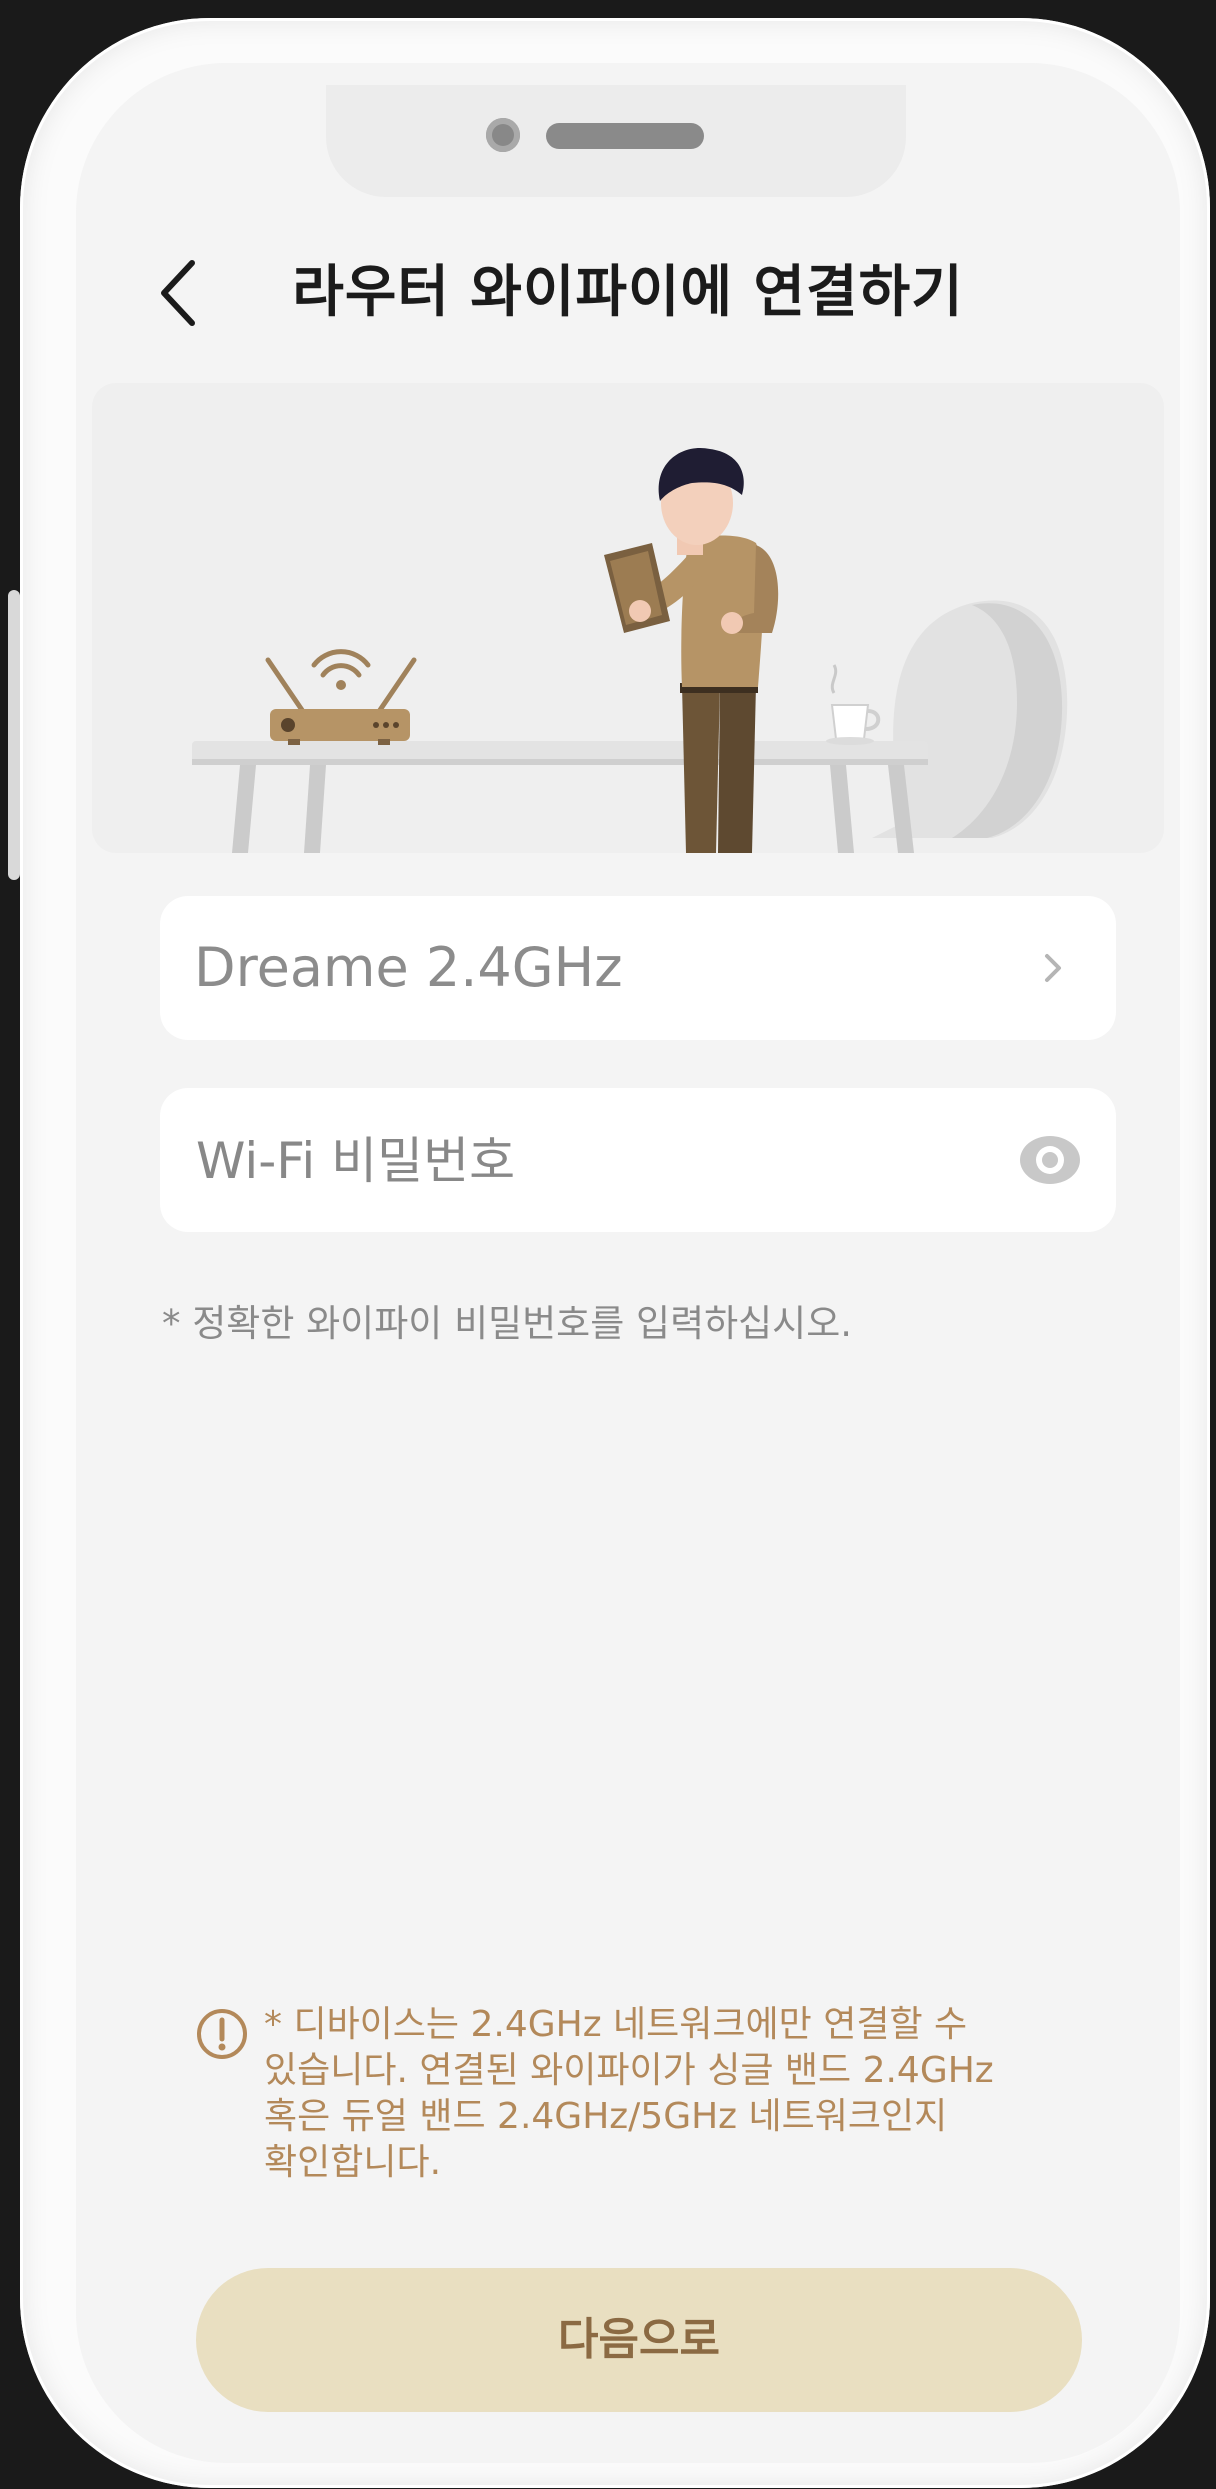 This screenshot has width=1216, height=2489. What do you see at coordinates (1050, 1160) in the screenshot?
I see `eye-icon` at bounding box center [1050, 1160].